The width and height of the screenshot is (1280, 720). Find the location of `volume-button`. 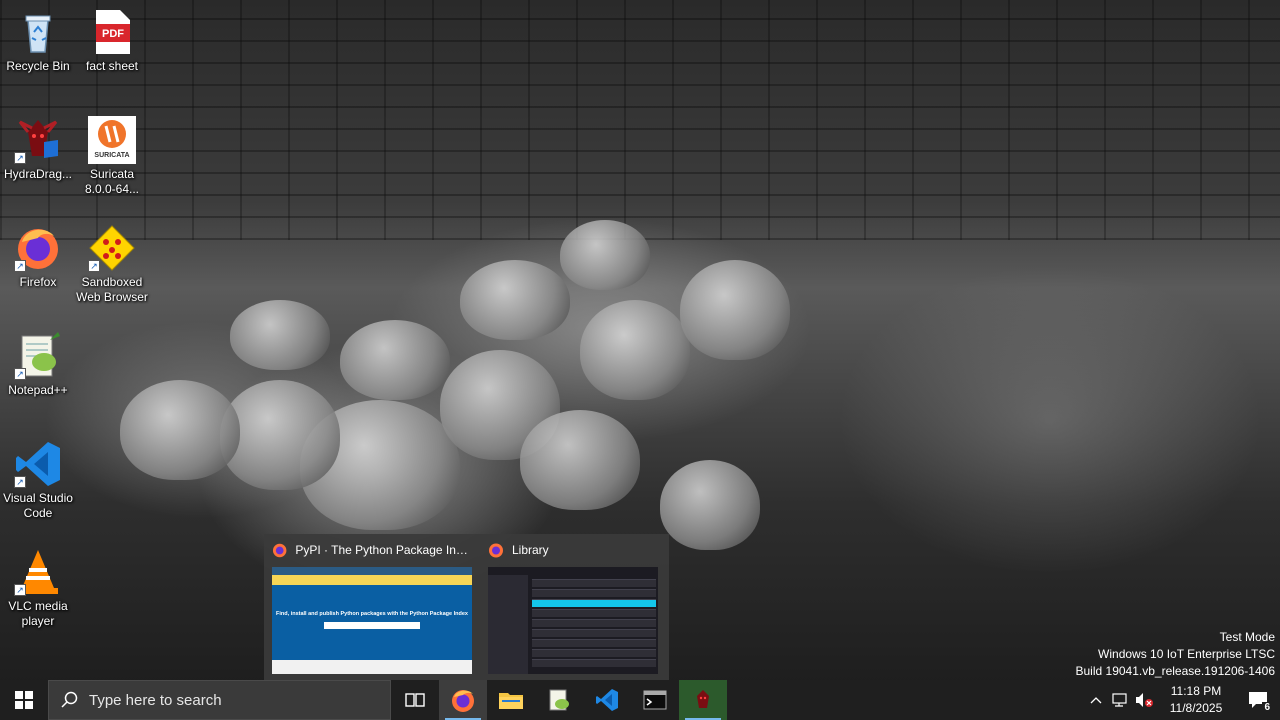

volume-button is located at coordinates (1144, 700).